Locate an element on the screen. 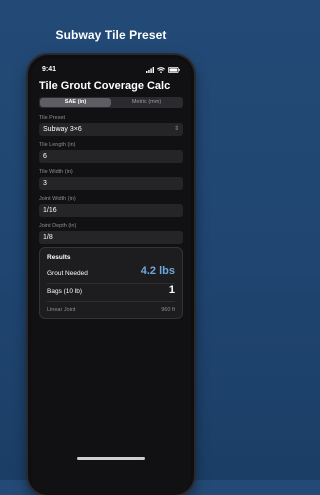 This screenshot has width=320, height=495. bags-value: 1 is located at coordinates (171, 290).